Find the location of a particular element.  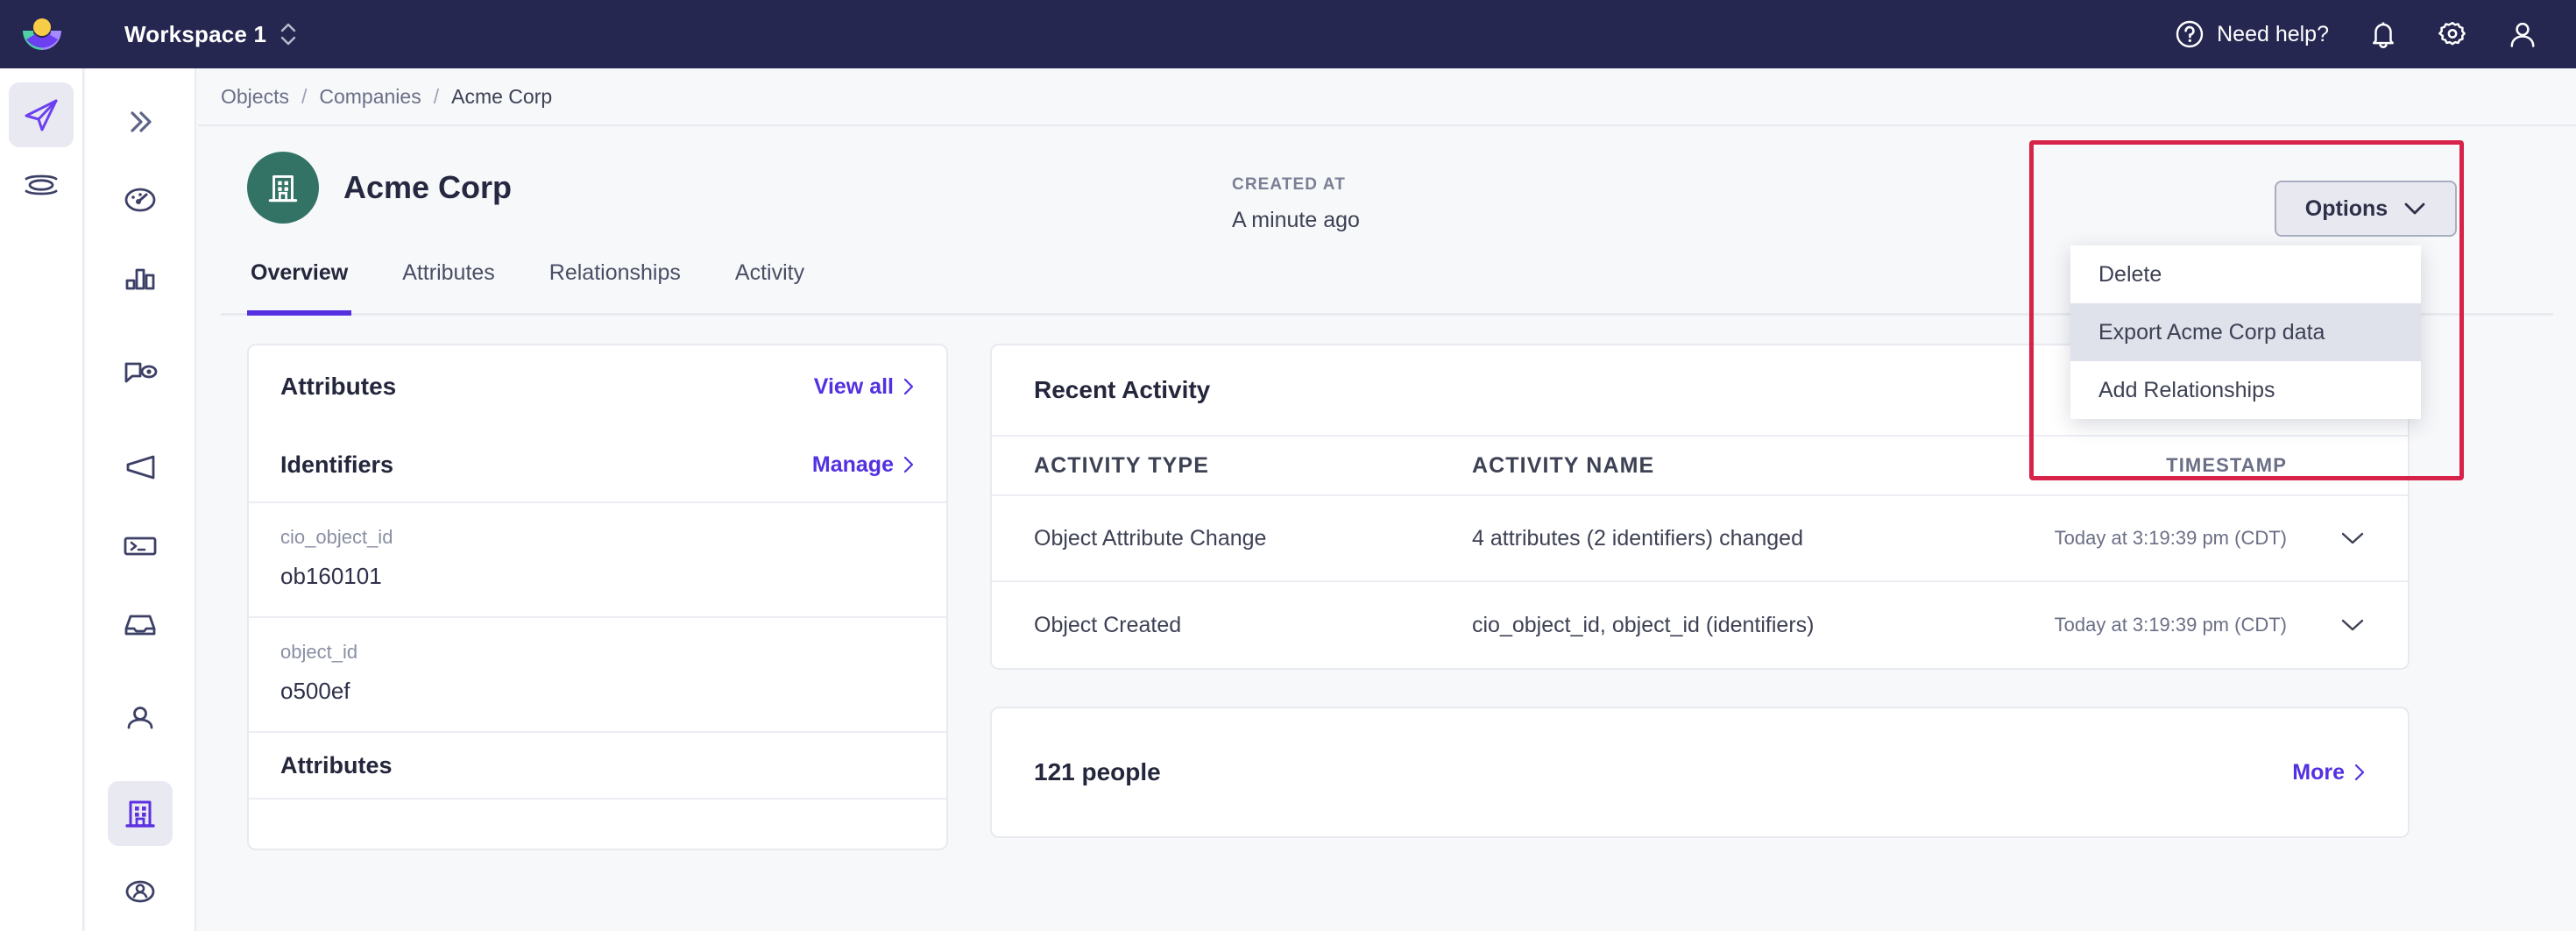

attributes-section-body is located at coordinates (597, 825).